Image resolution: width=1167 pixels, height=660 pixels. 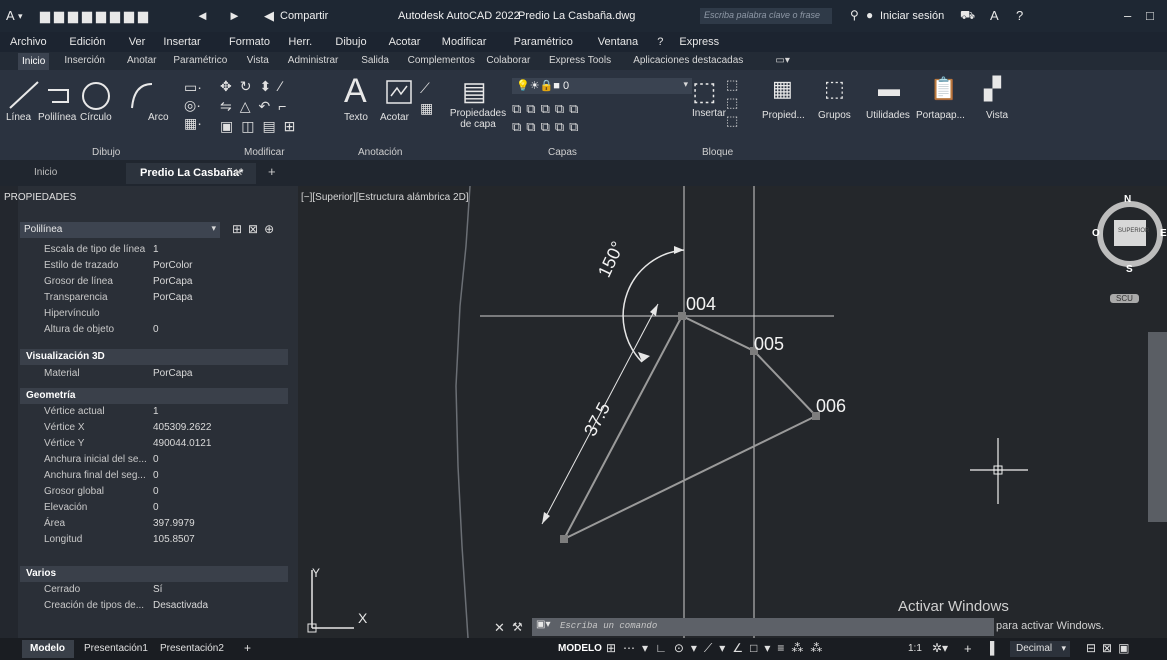 What do you see at coordinates (149, 510) in the screenshot?
I see `property-row: Elevación 0` at bounding box center [149, 510].